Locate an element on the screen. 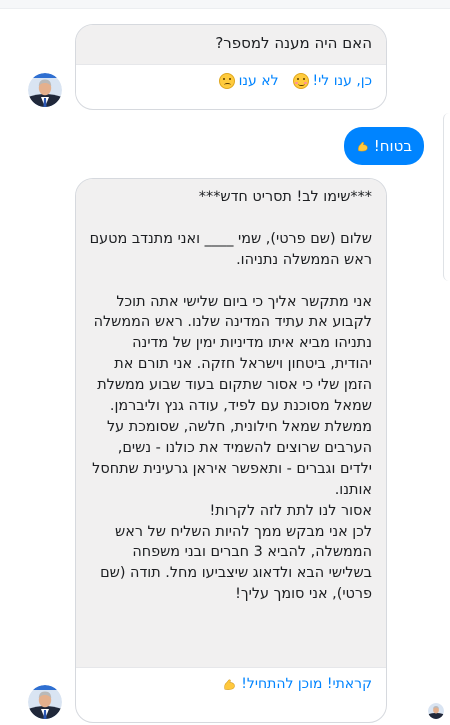  quick-reply-ready-button: קראתי! מוכן להתחיל! is located at coordinates (297, 684).